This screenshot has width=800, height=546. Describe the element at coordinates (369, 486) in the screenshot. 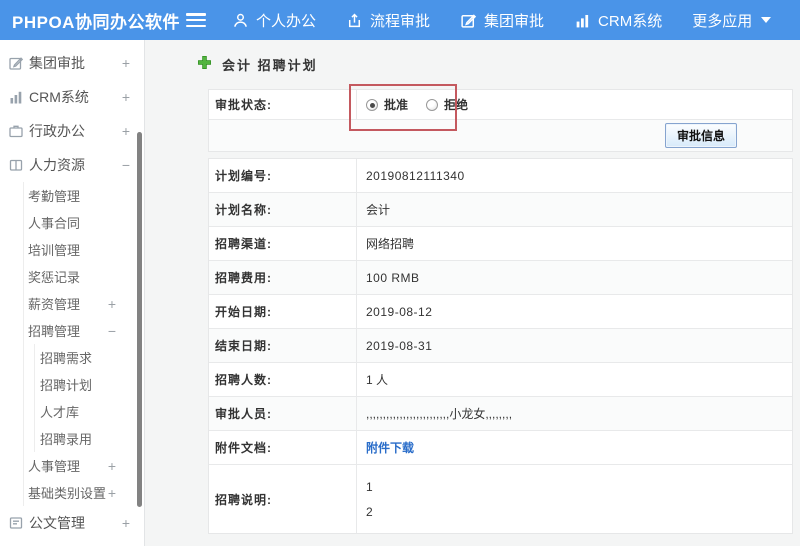

I see `description-line: 1` at that location.